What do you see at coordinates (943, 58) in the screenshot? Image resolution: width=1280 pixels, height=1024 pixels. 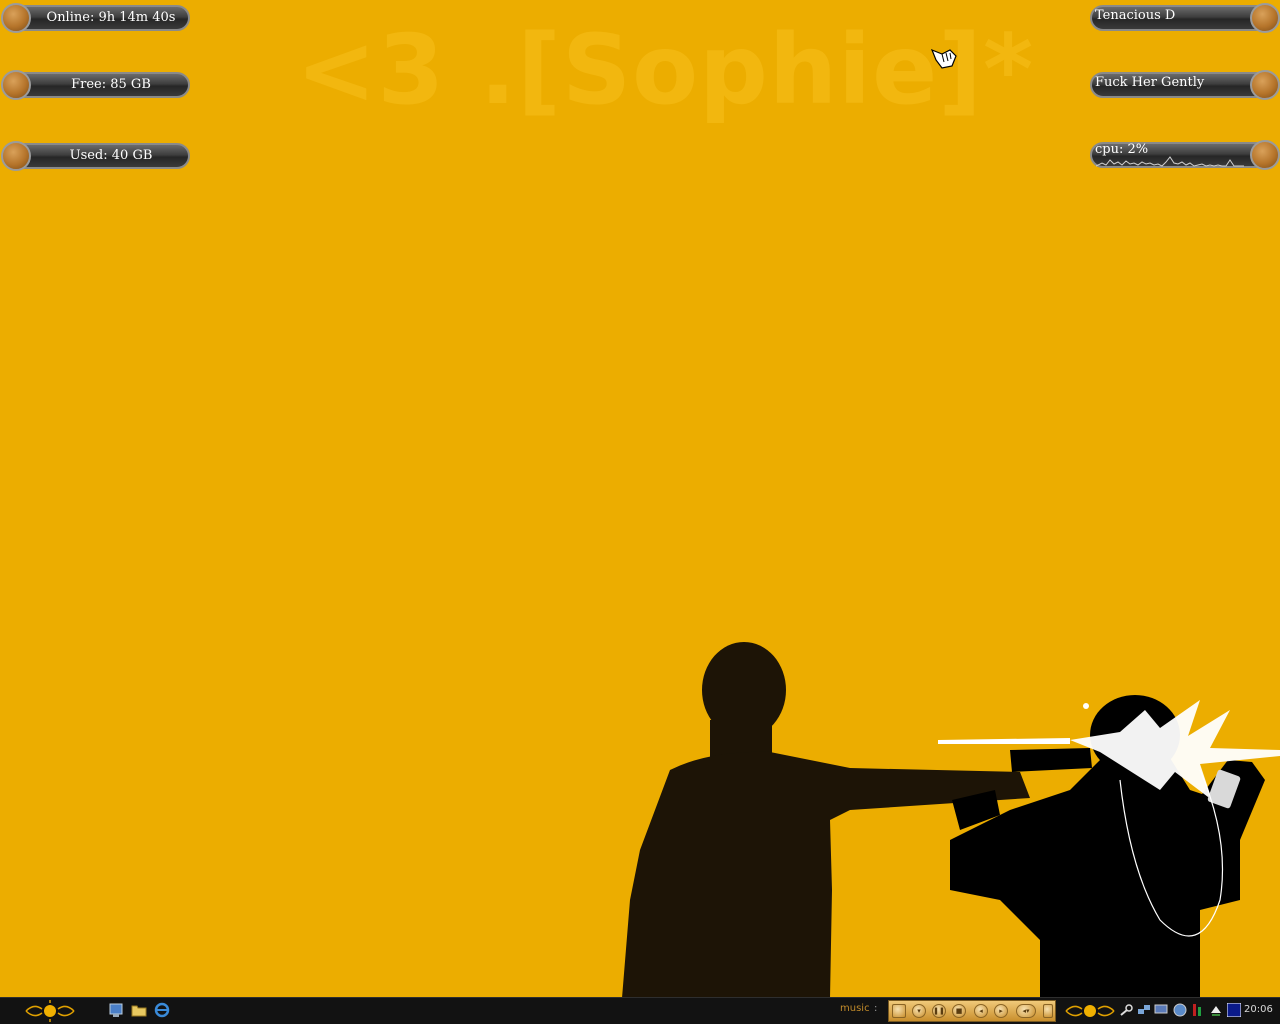 I see `cursor-hand-icon` at bounding box center [943, 58].